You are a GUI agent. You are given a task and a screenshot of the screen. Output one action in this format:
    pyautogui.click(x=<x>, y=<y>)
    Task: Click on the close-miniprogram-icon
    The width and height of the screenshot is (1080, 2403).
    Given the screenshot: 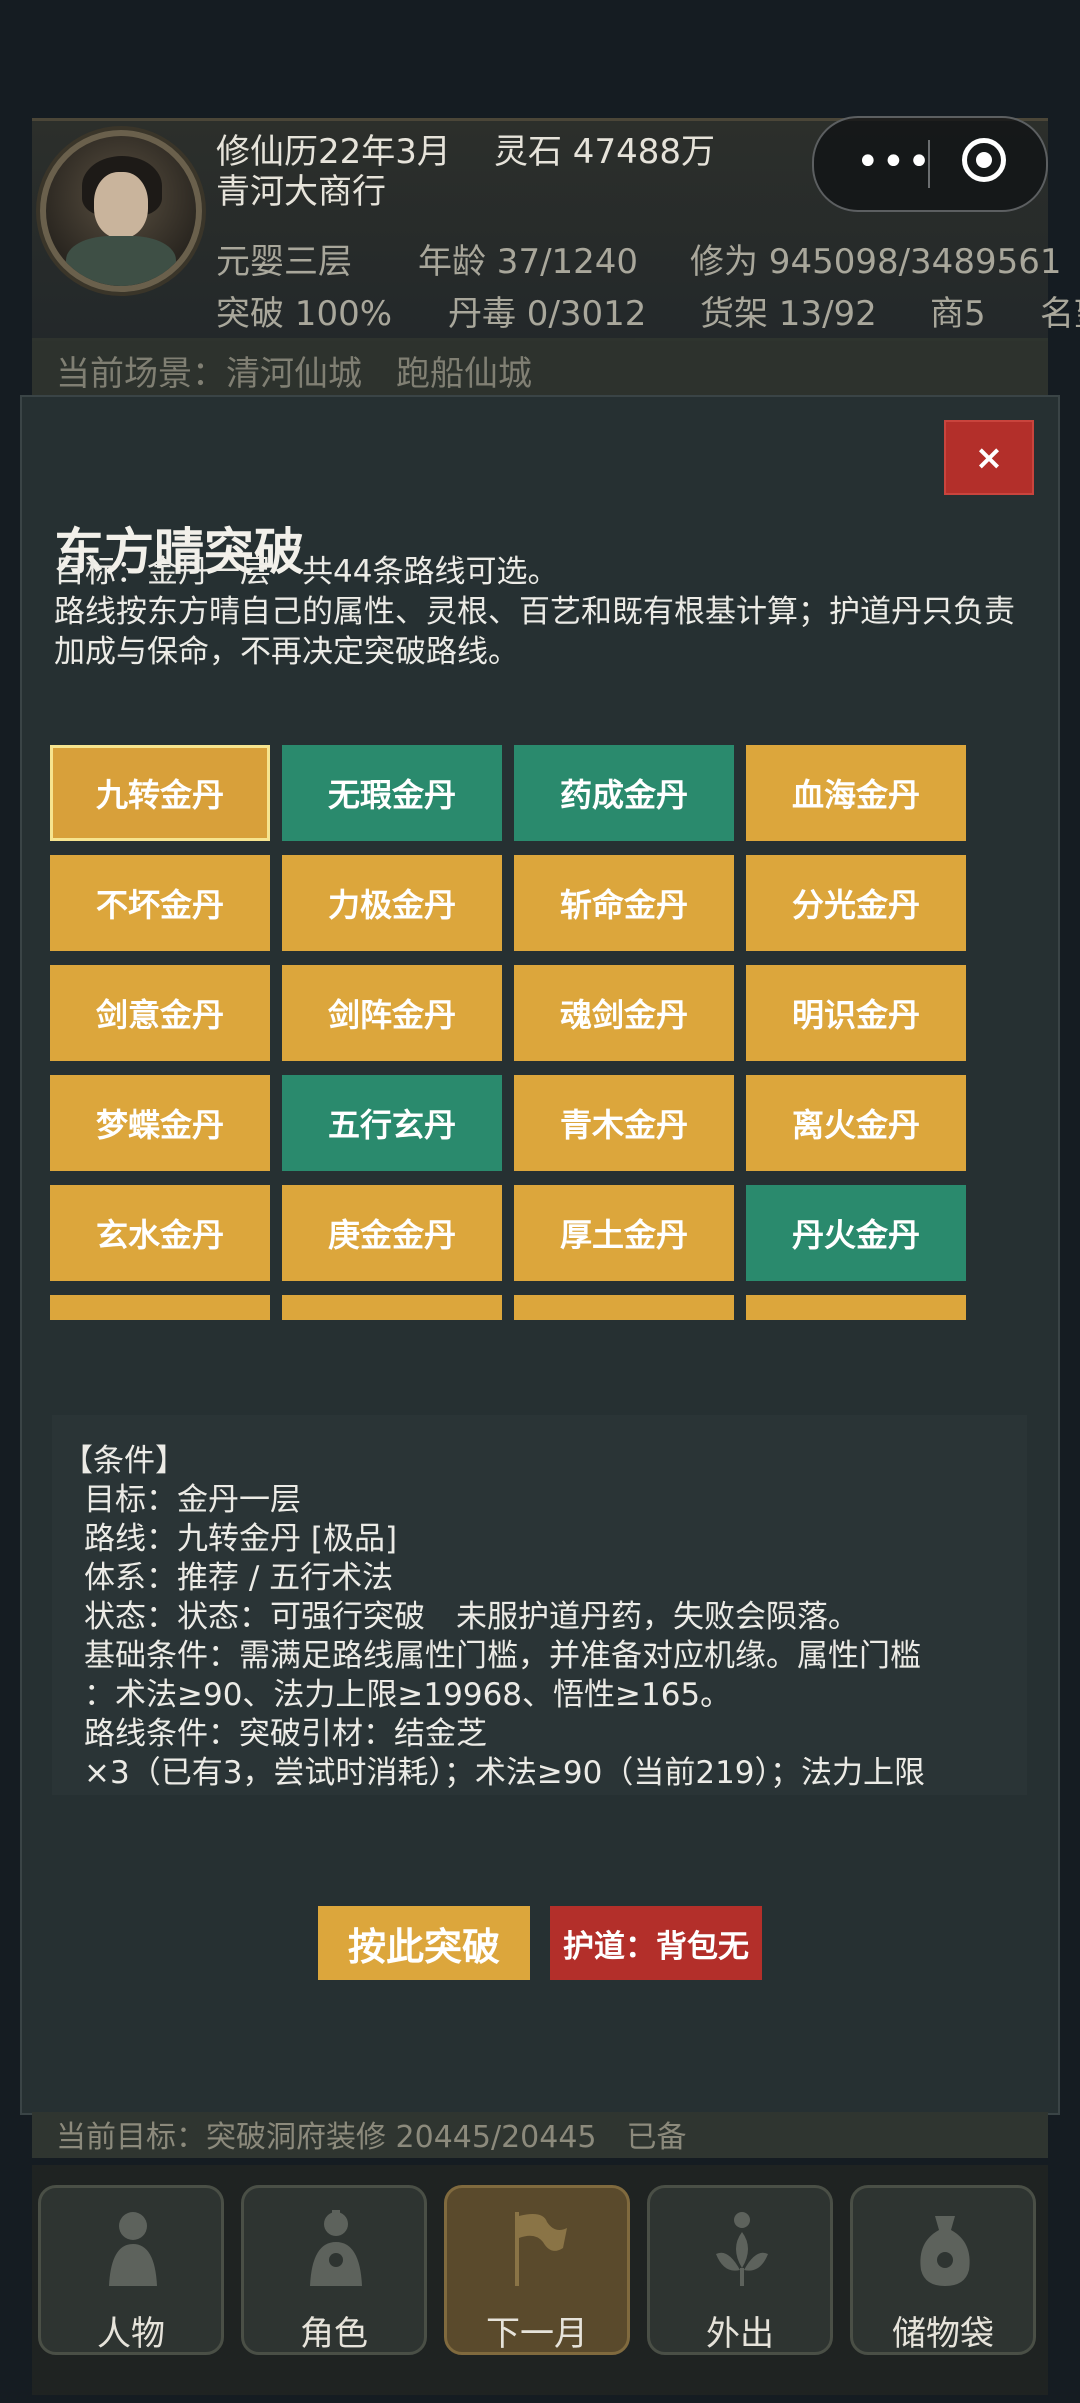 What is the action you would take?
    pyautogui.click(x=984, y=160)
    